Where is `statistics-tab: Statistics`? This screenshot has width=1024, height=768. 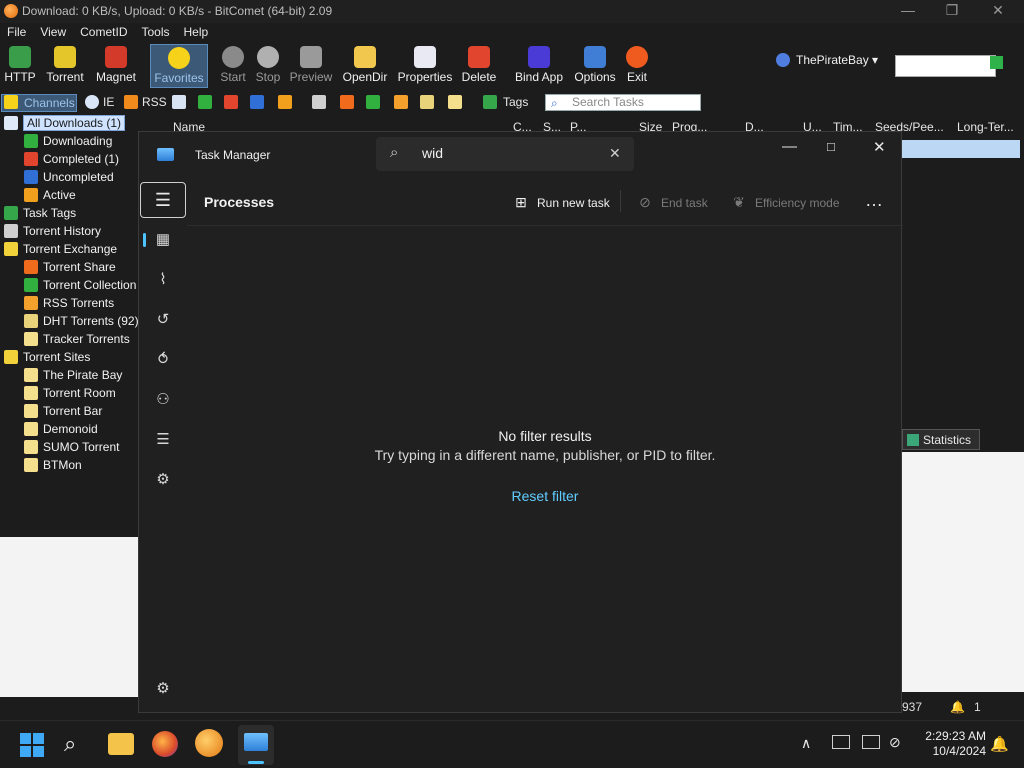
statistics-tab: Statistics is located at coordinates (941, 439).